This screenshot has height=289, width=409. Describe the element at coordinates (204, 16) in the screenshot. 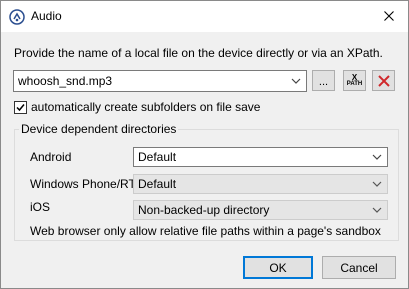

I see `title-bar: Audio` at that location.